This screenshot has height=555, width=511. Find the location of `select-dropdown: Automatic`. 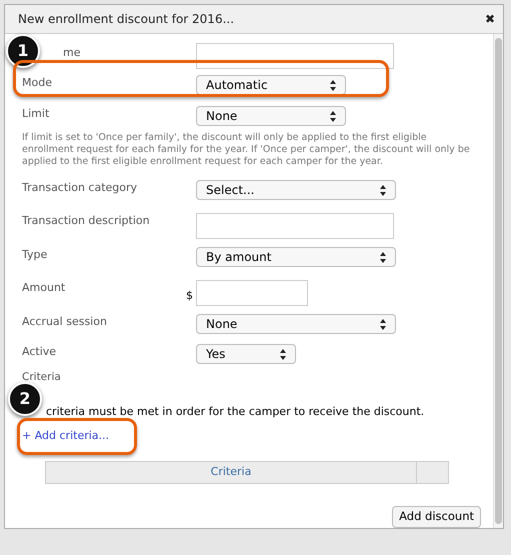

select-dropdown: Automatic is located at coordinates (271, 85).